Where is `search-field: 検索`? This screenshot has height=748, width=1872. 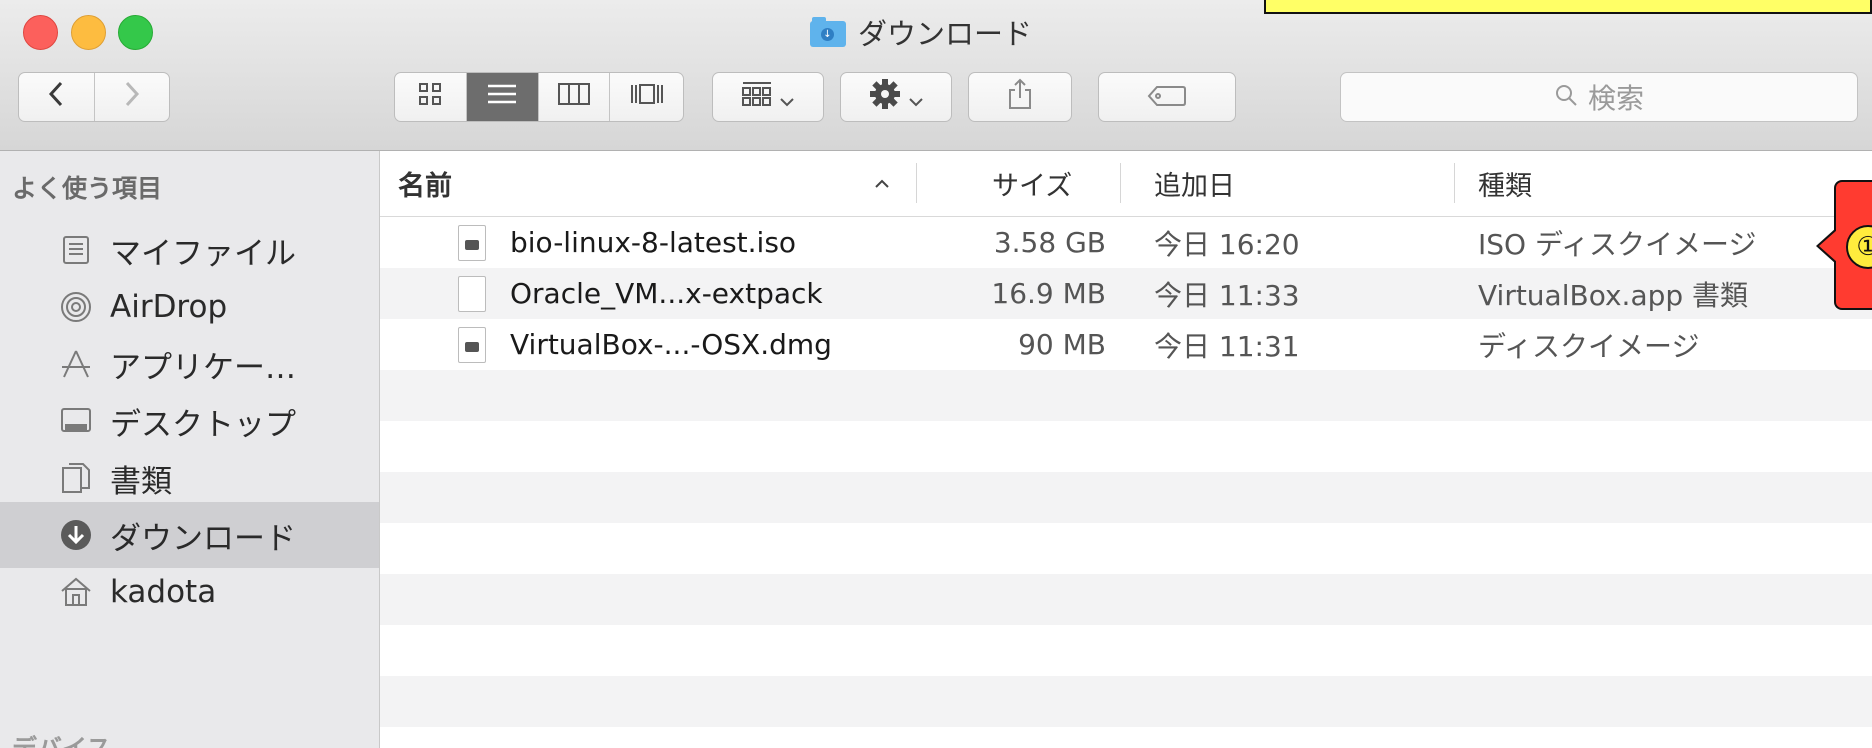 search-field: 検索 is located at coordinates (1599, 97).